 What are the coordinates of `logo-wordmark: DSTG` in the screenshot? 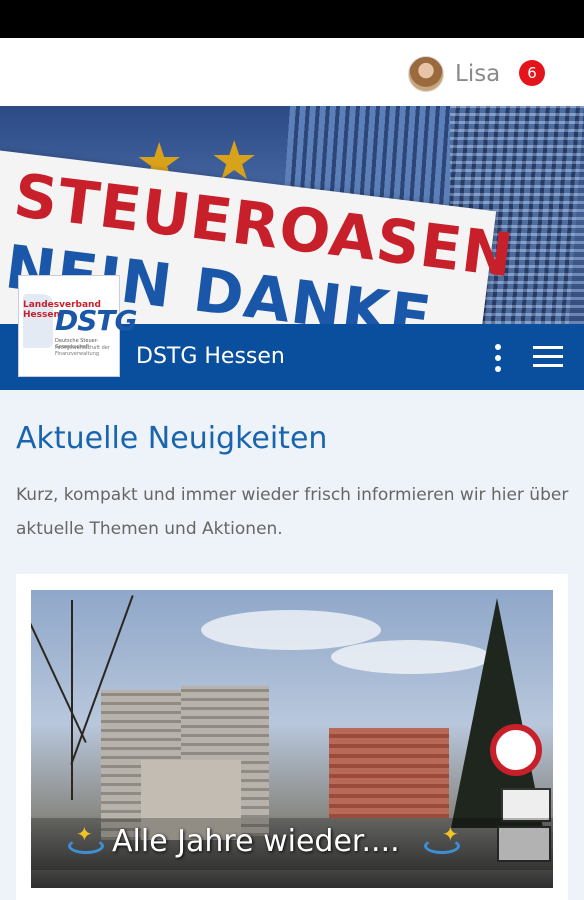 It's located at (96, 320).